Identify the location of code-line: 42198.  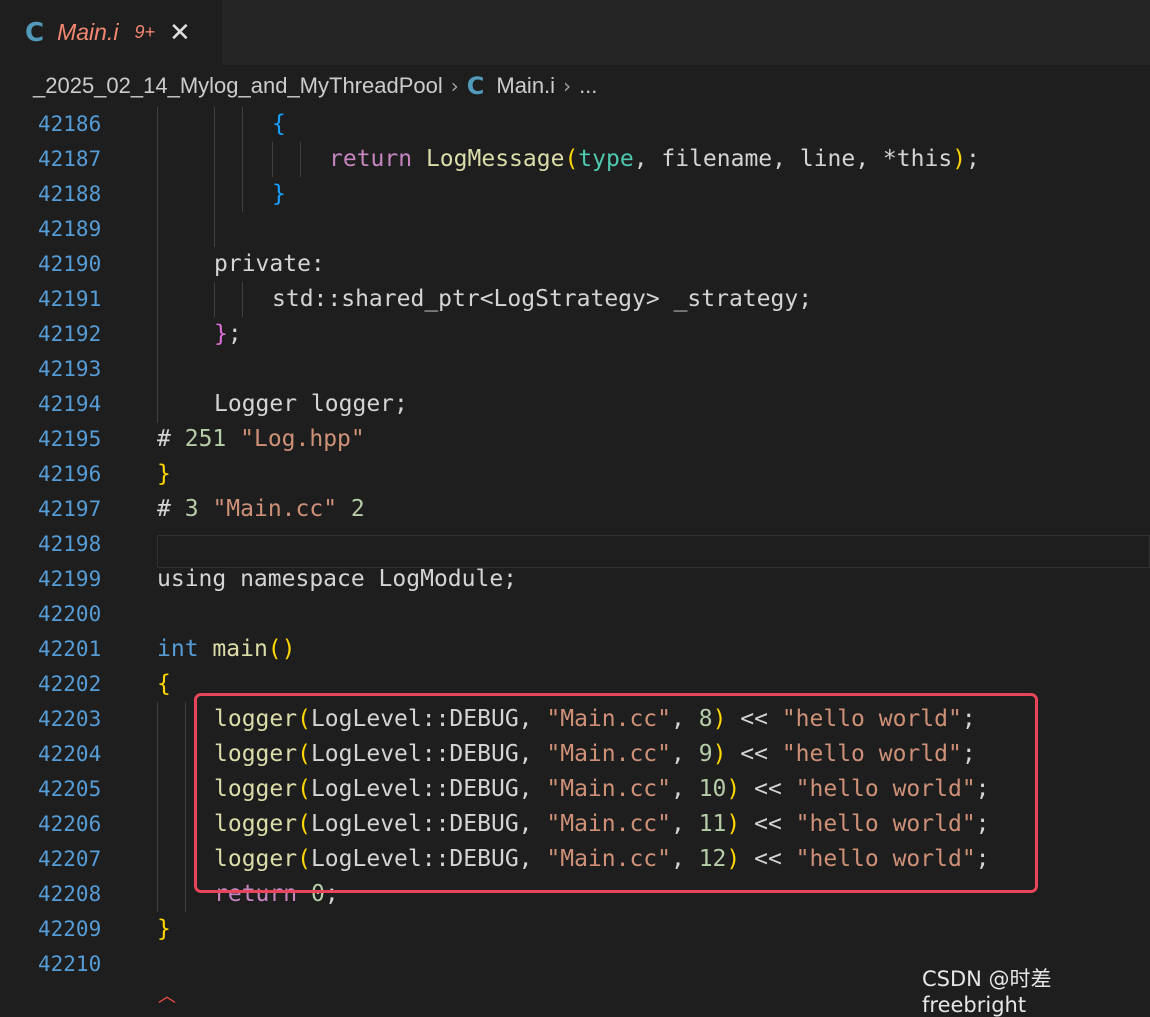
(575, 544).